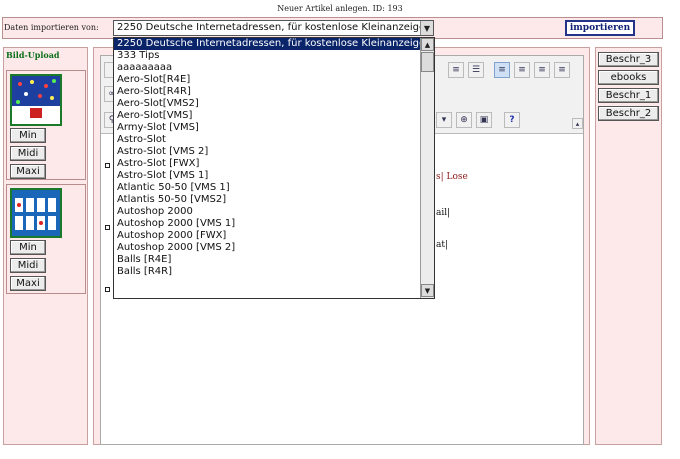 The width and height of the screenshot is (680, 459). Describe the element at coordinates (600, 28) in the screenshot. I see `import-button: importieren` at that location.